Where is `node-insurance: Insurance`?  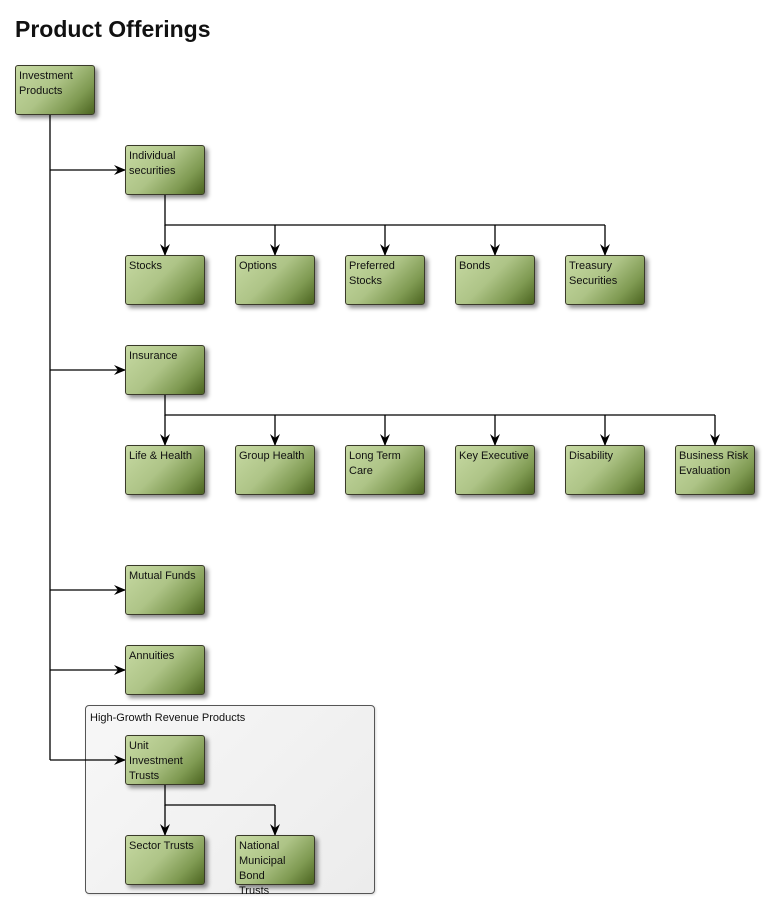 node-insurance: Insurance is located at coordinates (165, 370).